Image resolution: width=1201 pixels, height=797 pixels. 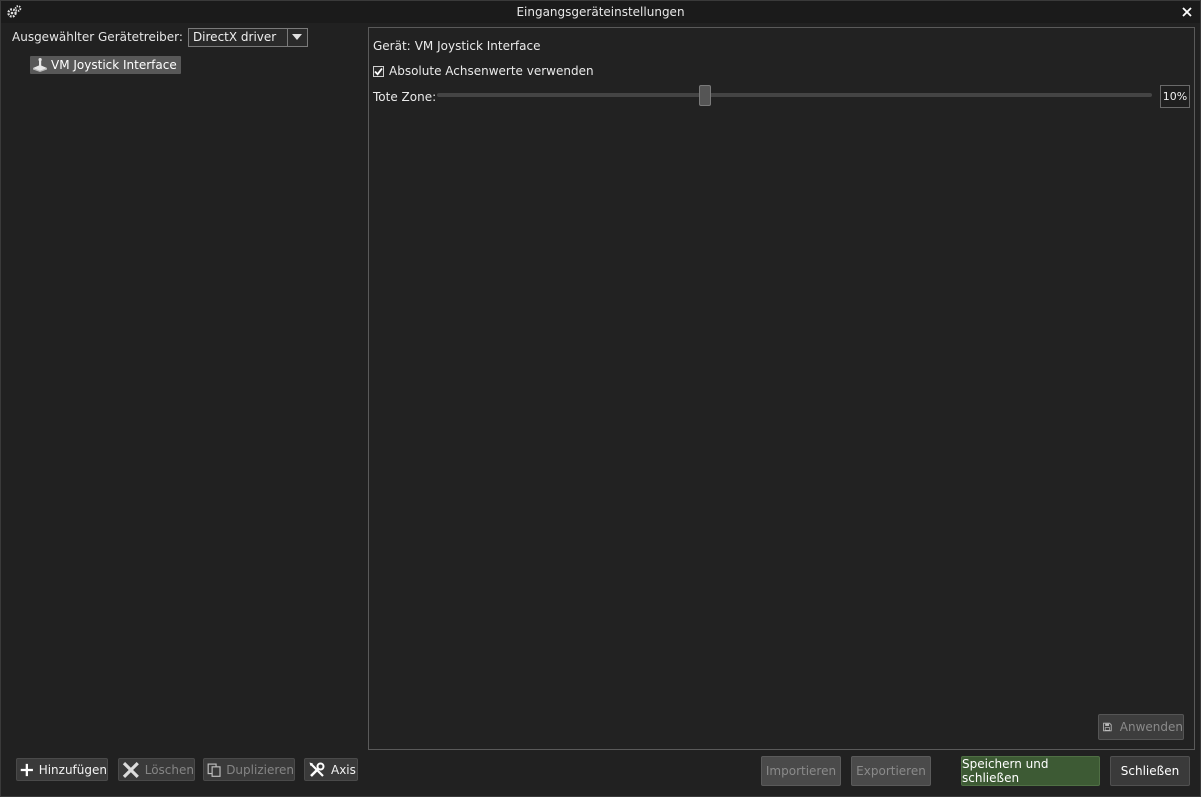 I want to click on dead-zone-label: Tote Zone:, so click(x=405, y=97).